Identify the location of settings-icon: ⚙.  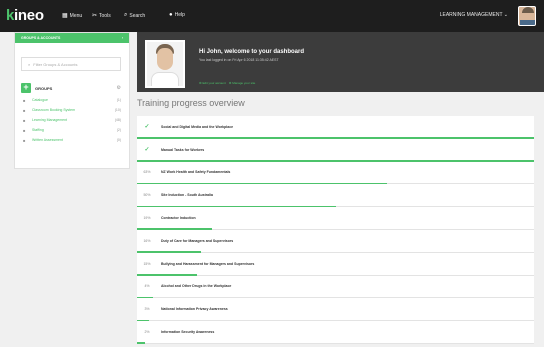
(119, 88).